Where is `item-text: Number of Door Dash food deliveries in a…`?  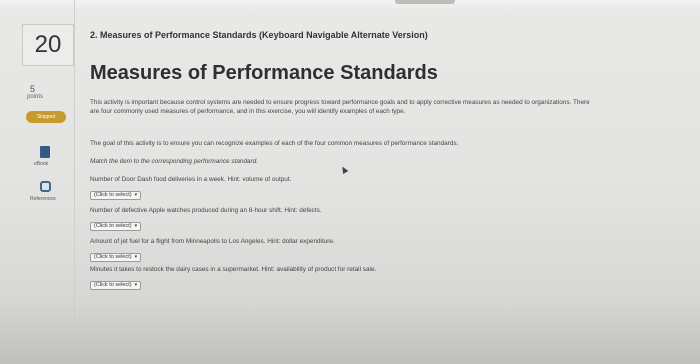 item-text: Number of Door Dash food deliveries in a… is located at coordinates (191, 179).